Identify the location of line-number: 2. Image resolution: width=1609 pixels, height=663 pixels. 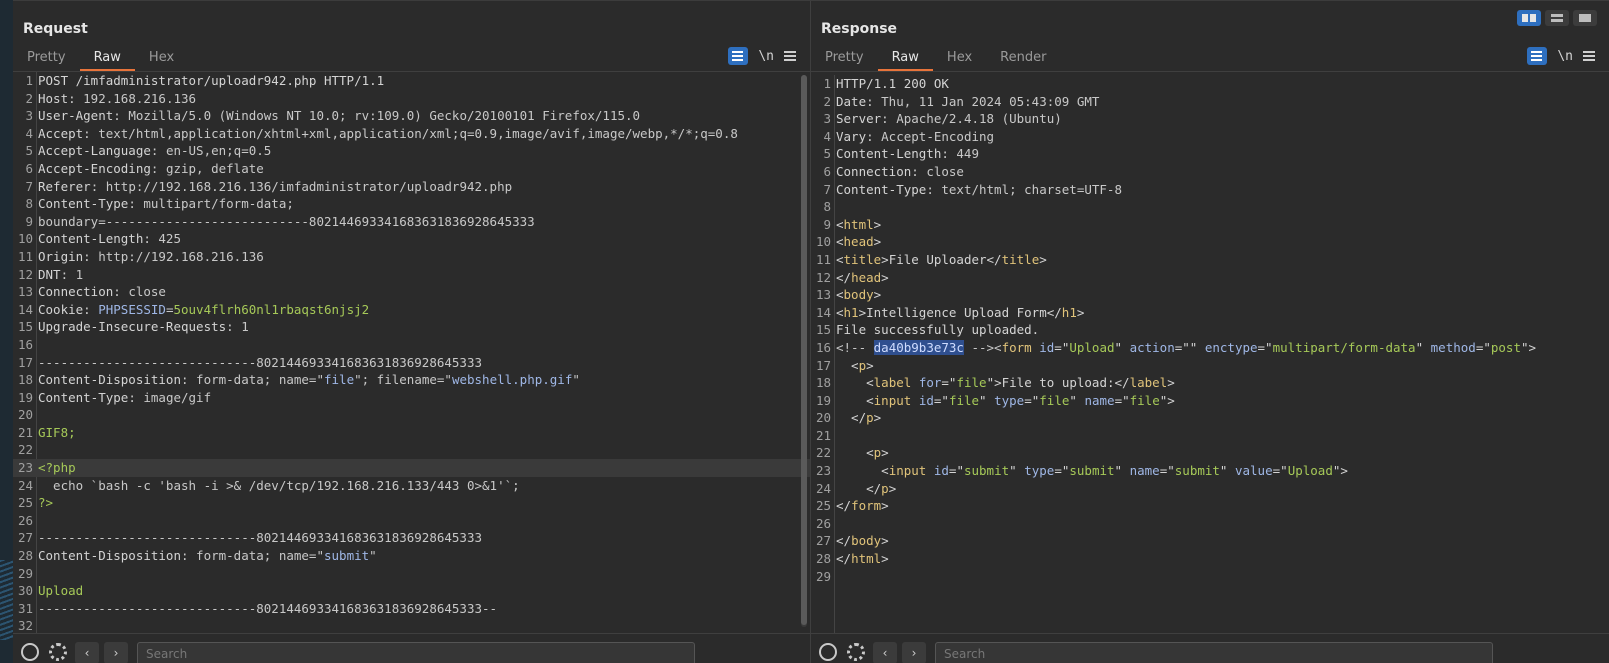
(29, 98).